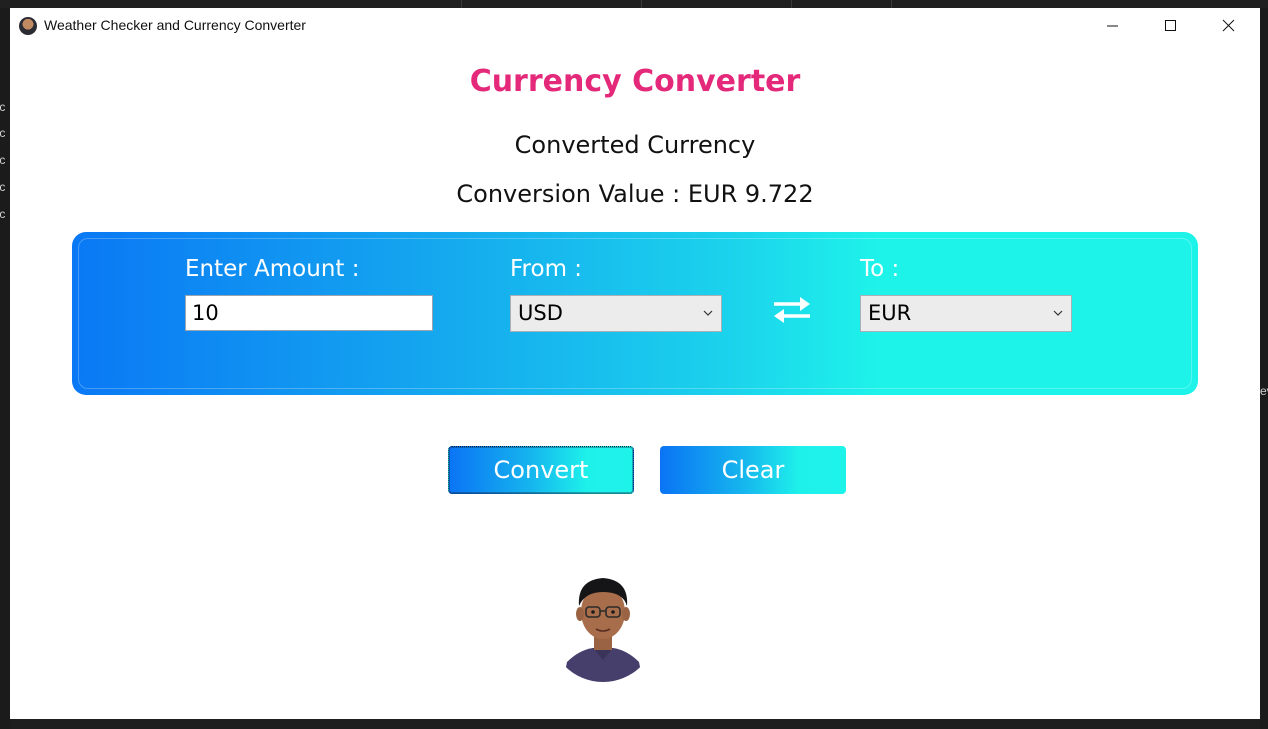  What do you see at coordinates (634, 4) in the screenshot?
I see `background-taskbar-strip` at bounding box center [634, 4].